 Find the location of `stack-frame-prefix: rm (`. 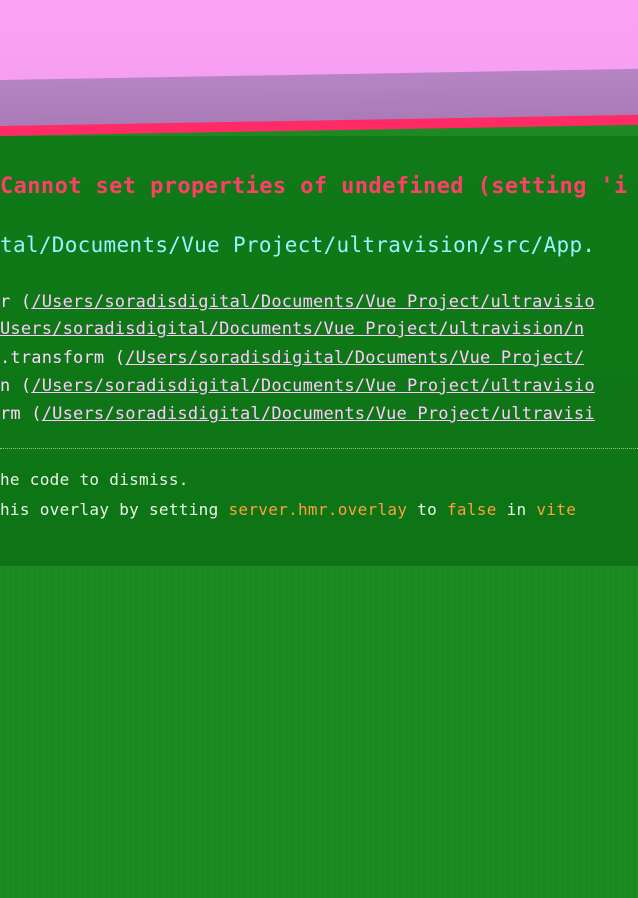

stack-frame-prefix: rm ( is located at coordinates (21, 414).